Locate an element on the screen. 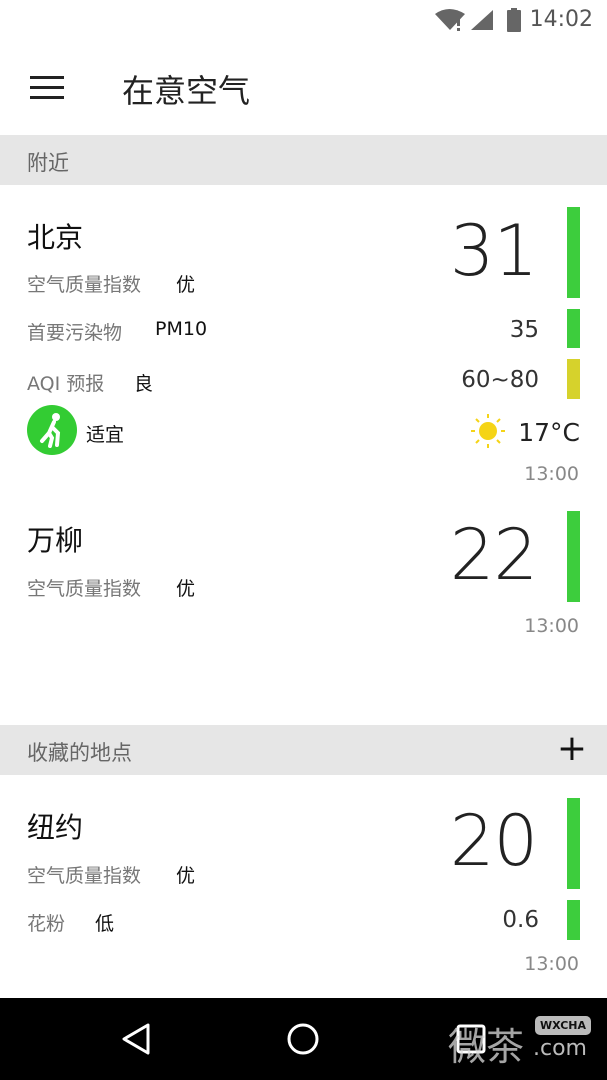  pollutant-bar is located at coordinates (573, 328).